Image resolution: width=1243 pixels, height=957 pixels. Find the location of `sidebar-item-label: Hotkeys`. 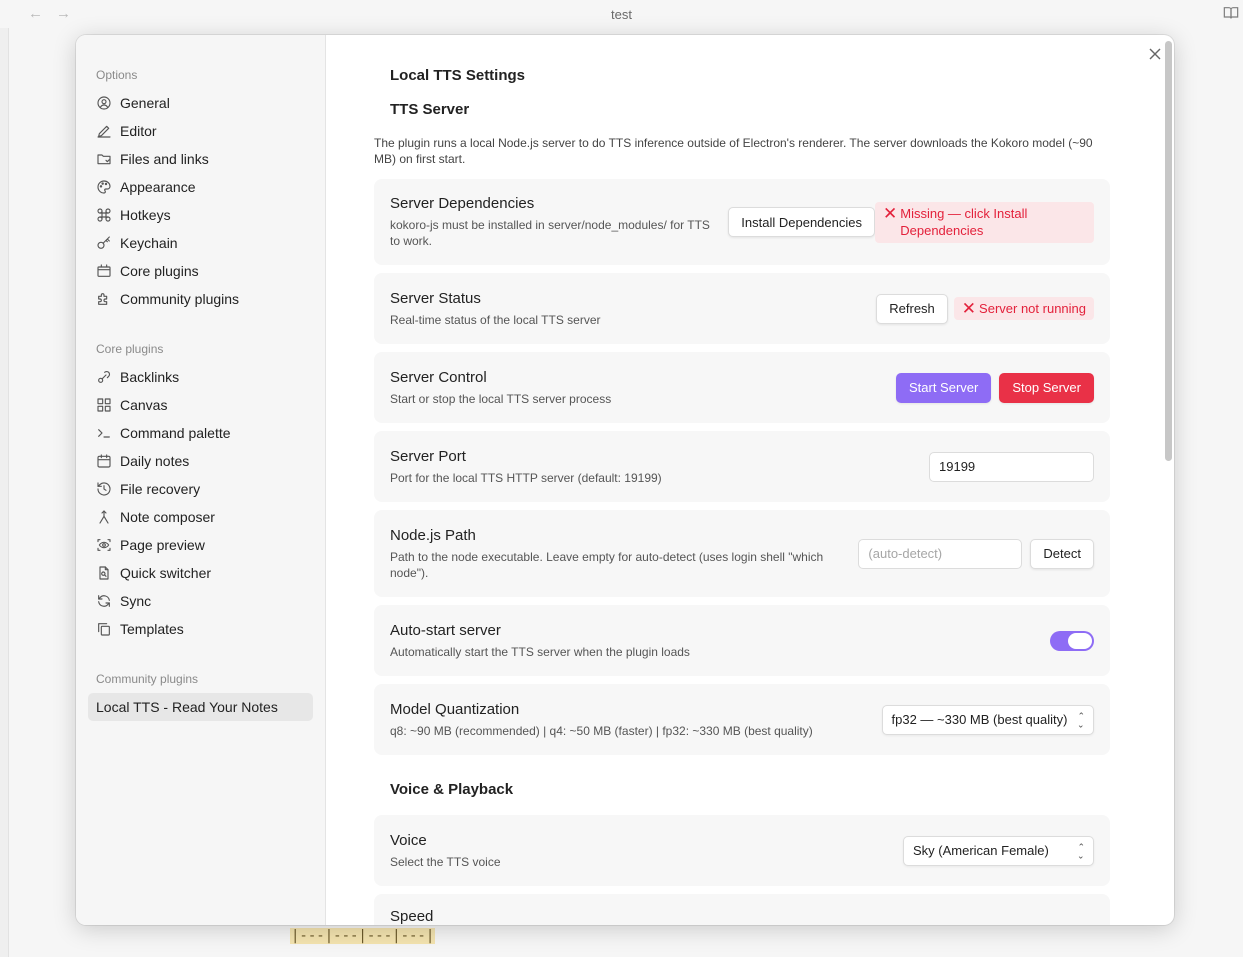

sidebar-item-label: Hotkeys is located at coordinates (145, 215).